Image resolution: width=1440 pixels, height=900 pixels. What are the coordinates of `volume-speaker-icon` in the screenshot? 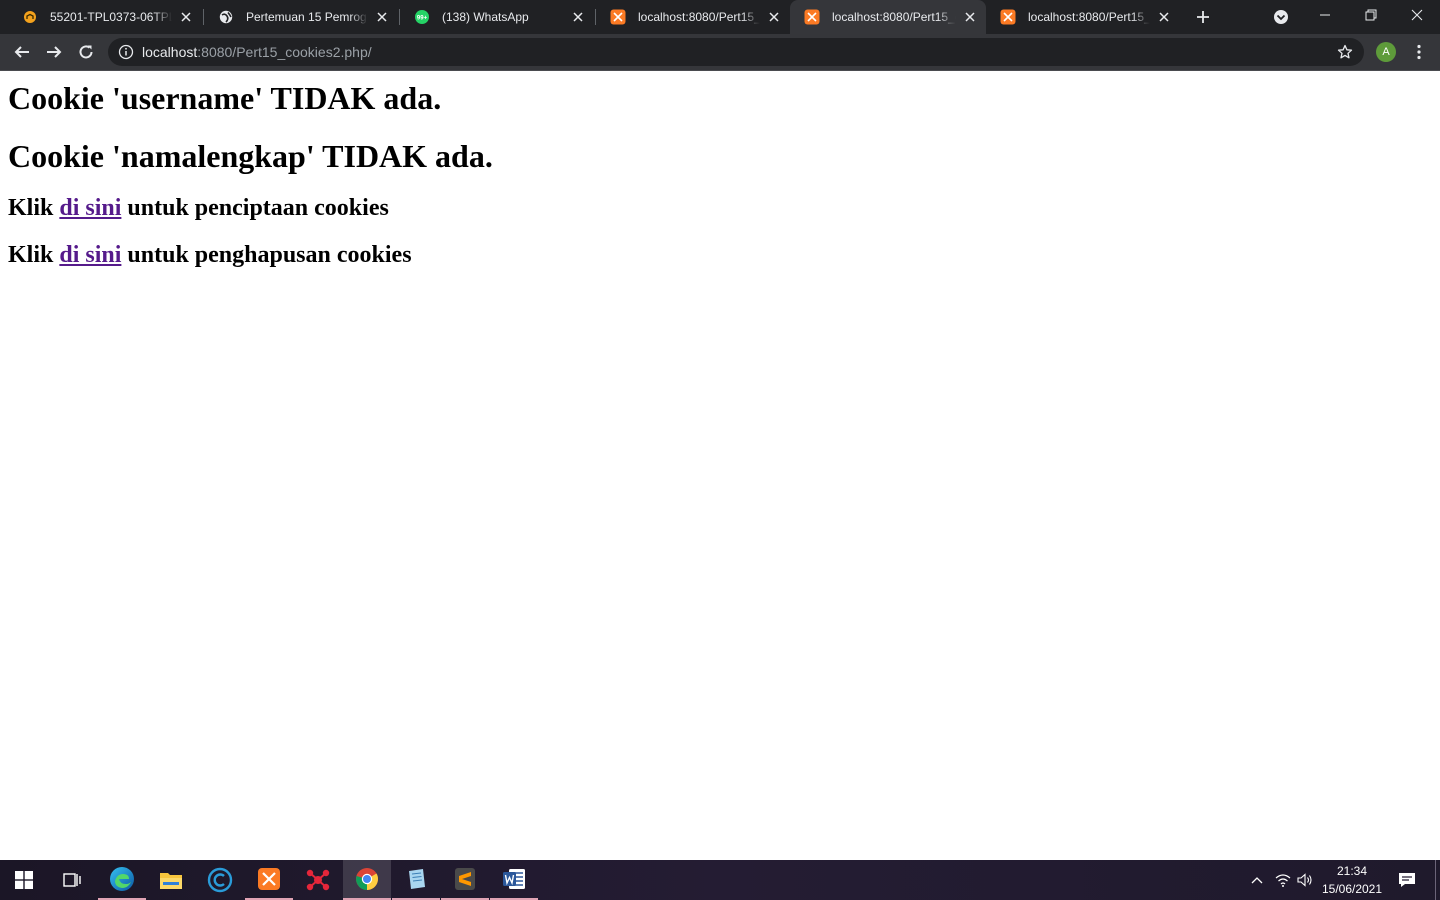 It's located at (1305, 880).